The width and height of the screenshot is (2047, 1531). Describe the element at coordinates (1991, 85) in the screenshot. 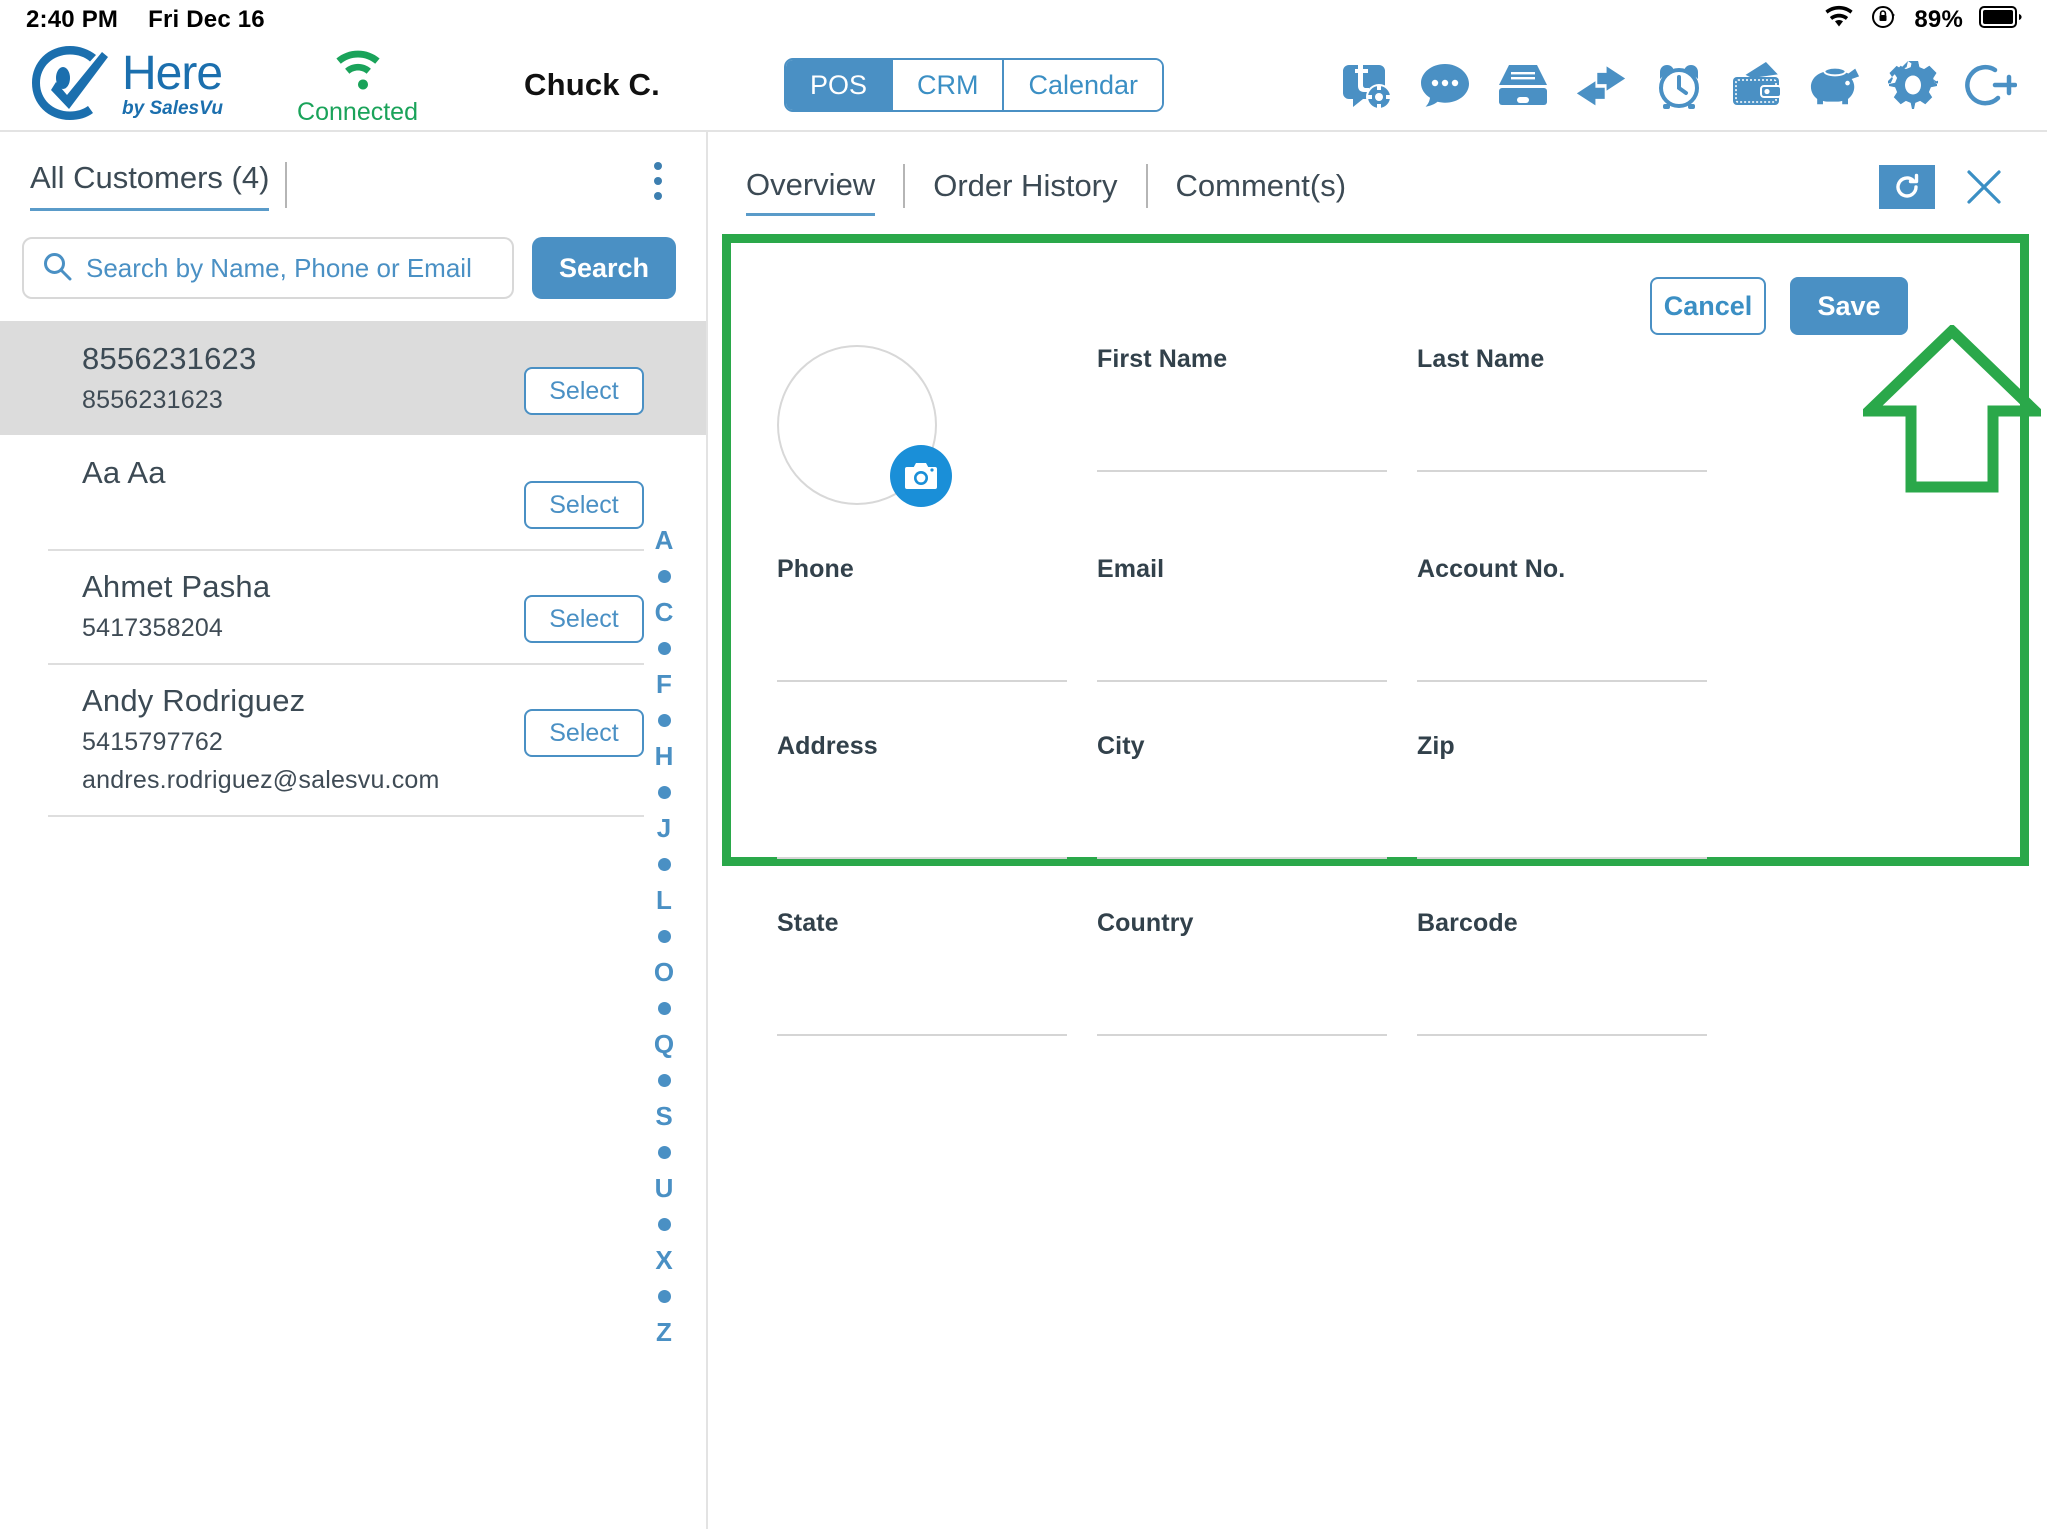

I see `logout-icon` at that location.